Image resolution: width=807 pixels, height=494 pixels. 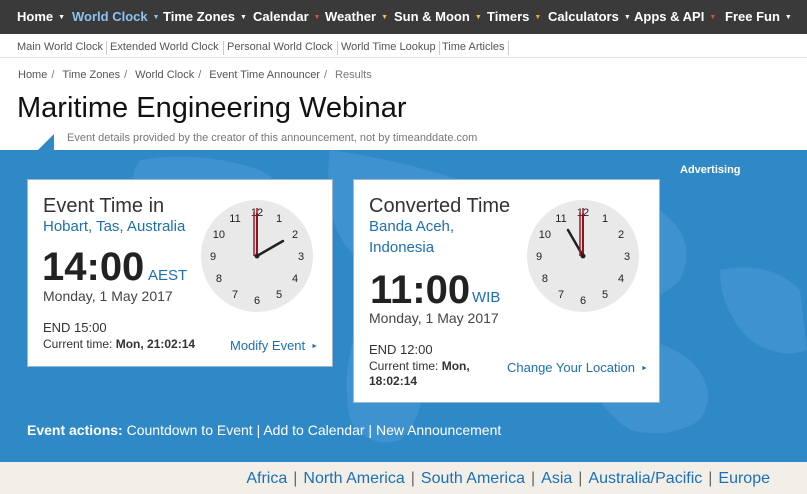 I want to click on nav-time-zones: Time Zones ▼, so click(x=205, y=17).